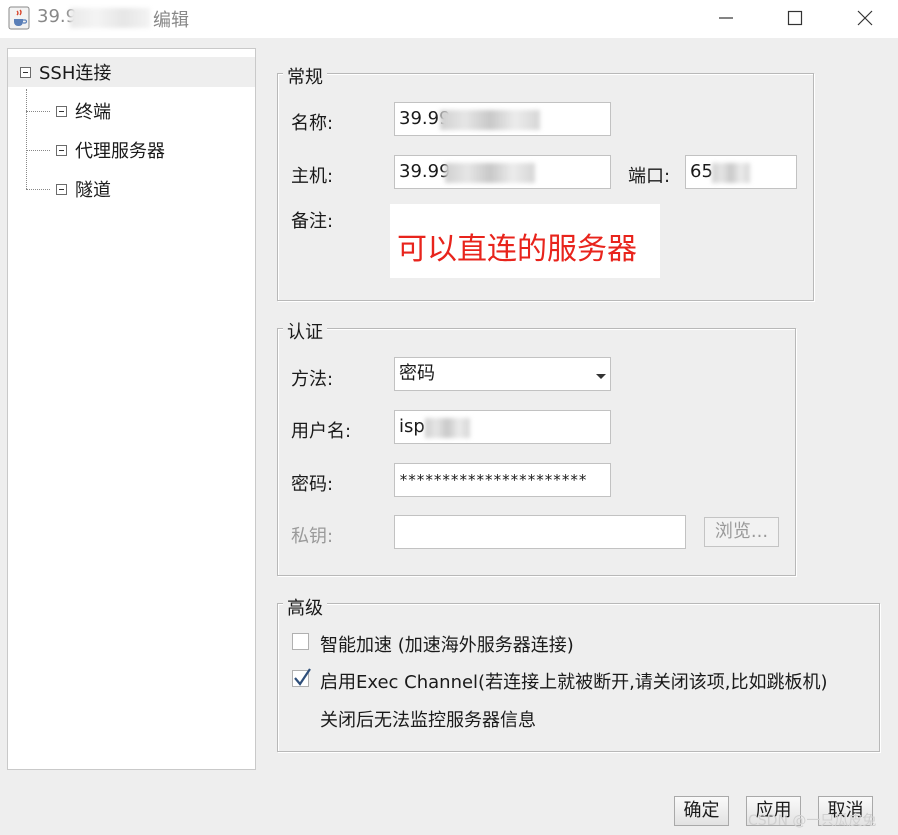 This screenshot has height=835, width=898. I want to click on password-field: **********************, so click(502, 480).